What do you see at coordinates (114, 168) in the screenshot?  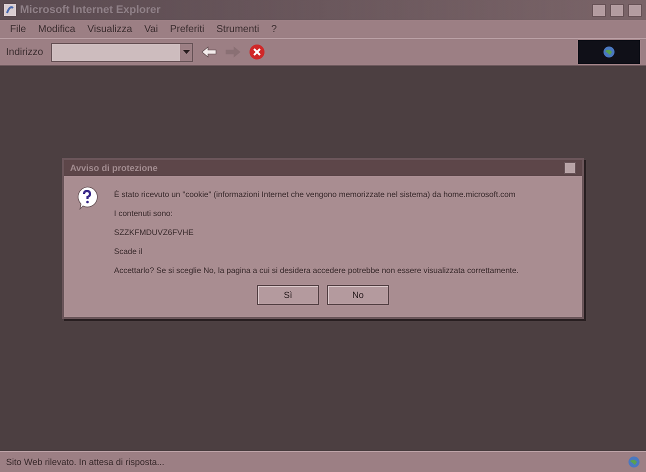 I see `dialog-title: Avviso di protezione` at bounding box center [114, 168].